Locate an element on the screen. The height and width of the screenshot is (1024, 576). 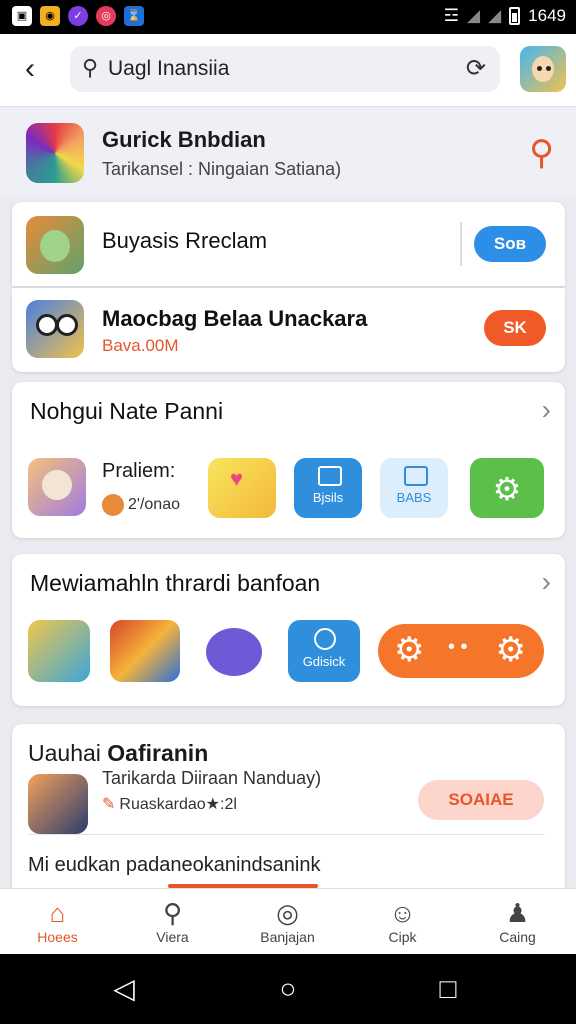
nav-label: Caing is located at coordinates (517, 937).